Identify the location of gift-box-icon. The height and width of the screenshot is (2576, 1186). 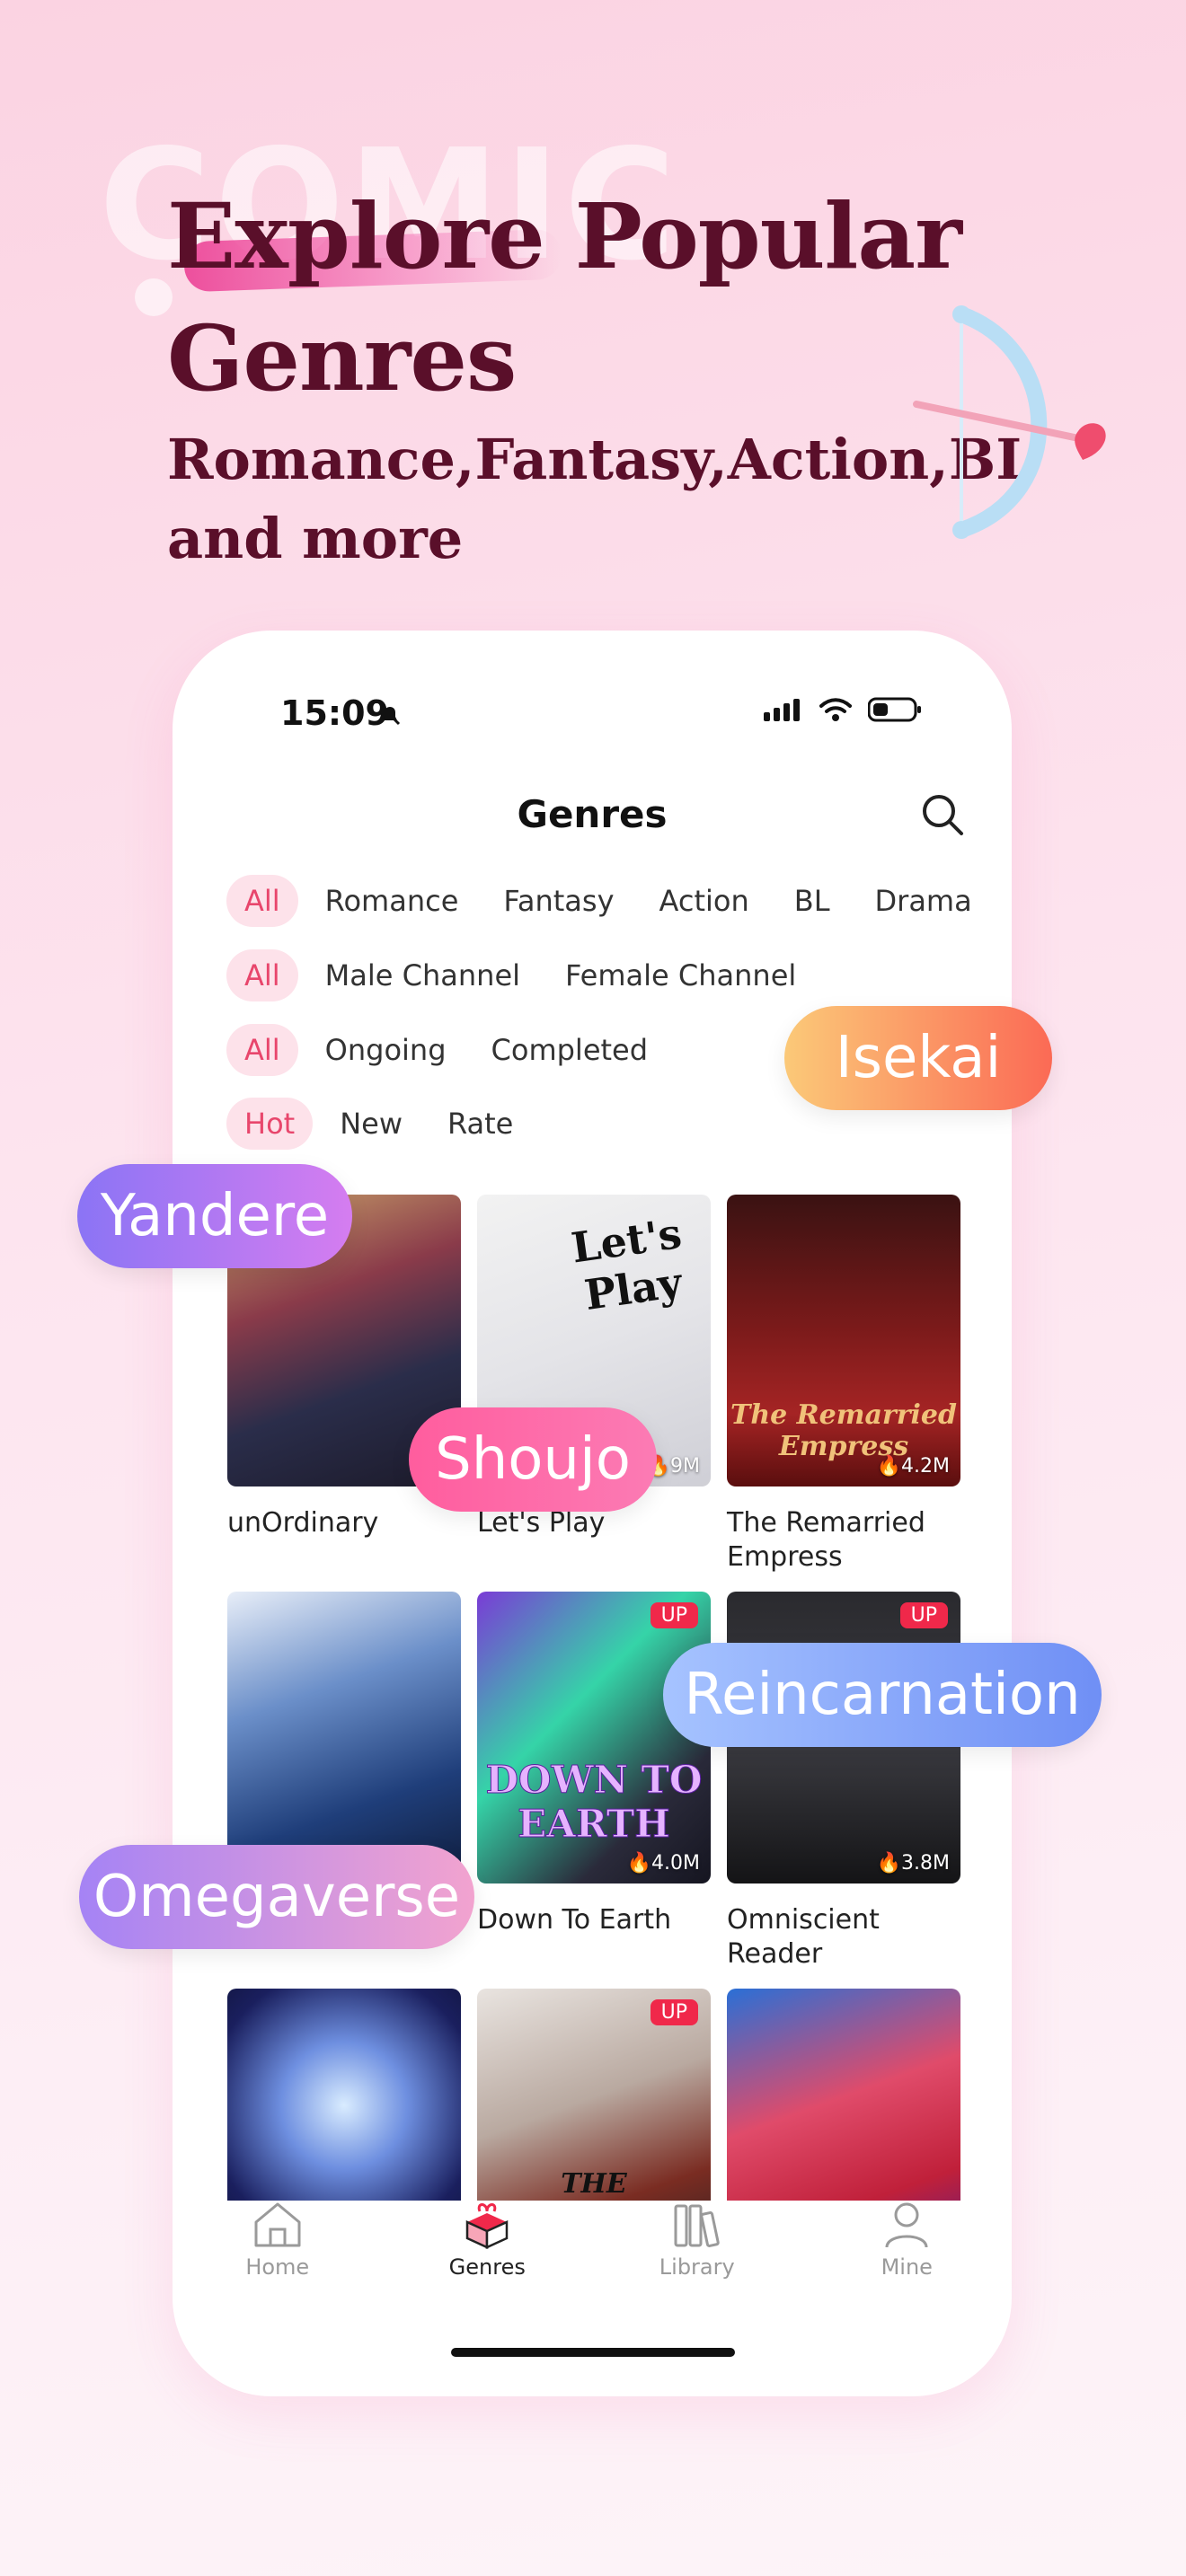
(487, 2226).